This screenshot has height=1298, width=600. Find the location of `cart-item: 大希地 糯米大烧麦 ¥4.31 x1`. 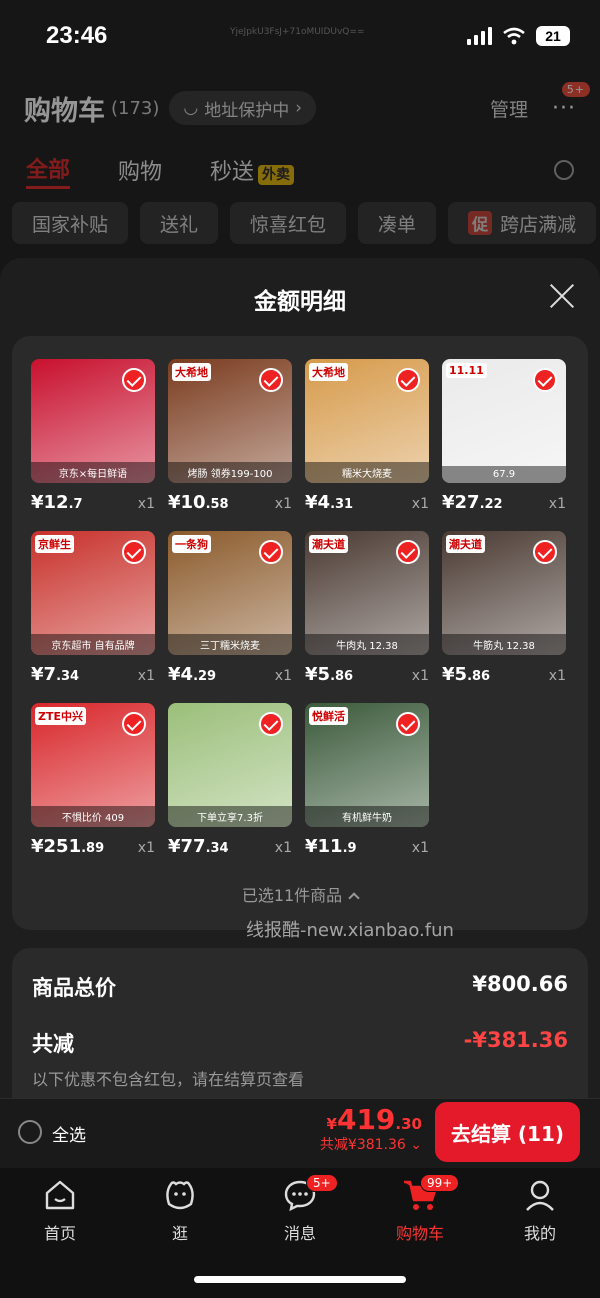

cart-item: 大希地 糯米大烧麦 ¥4.31 x1 is located at coordinates (367, 436).